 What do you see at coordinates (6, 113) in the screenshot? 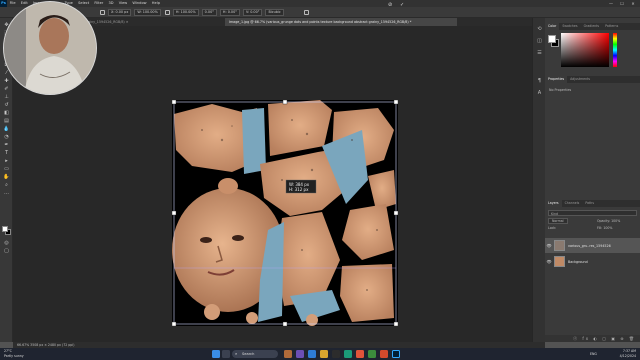
I see `eraser-tool-icon: ◧` at bounding box center [6, 113].